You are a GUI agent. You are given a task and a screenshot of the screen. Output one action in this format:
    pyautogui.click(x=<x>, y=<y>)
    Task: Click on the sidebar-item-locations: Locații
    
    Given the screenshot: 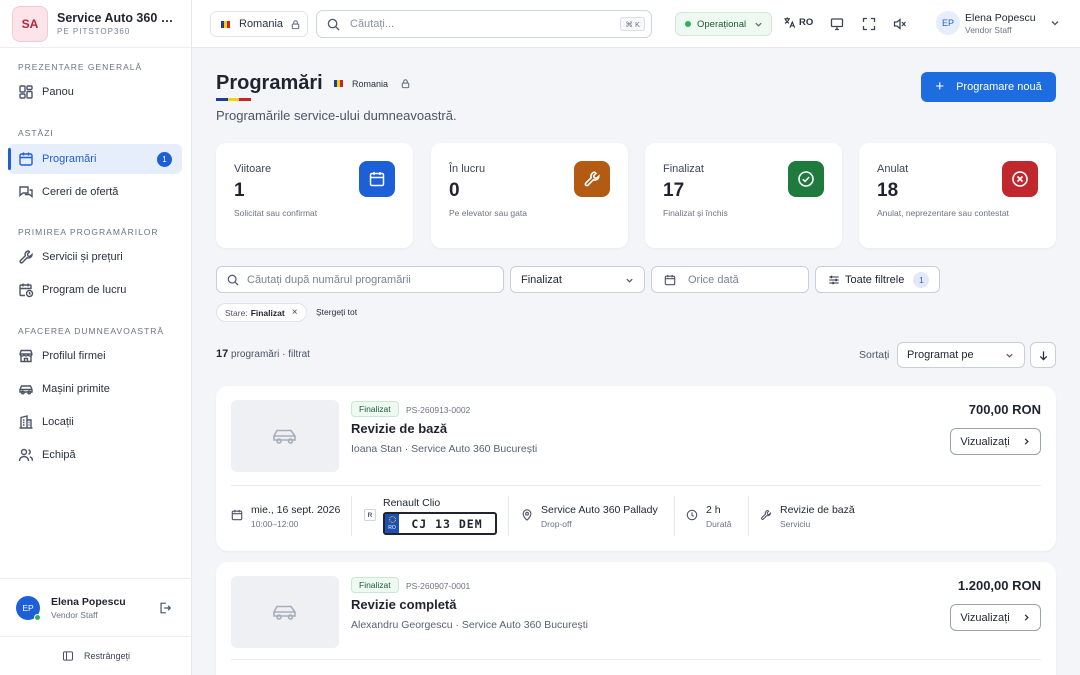 What is the action you would take?
    pyautogui.click(x=95, y=422)
    